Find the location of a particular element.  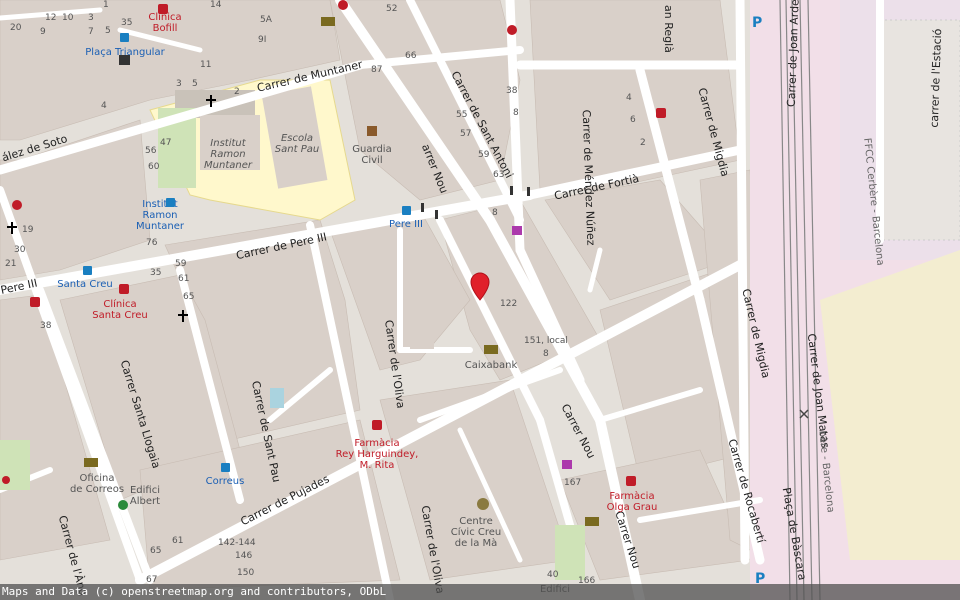

sculpture-icon is located at coordinates (123, 505).